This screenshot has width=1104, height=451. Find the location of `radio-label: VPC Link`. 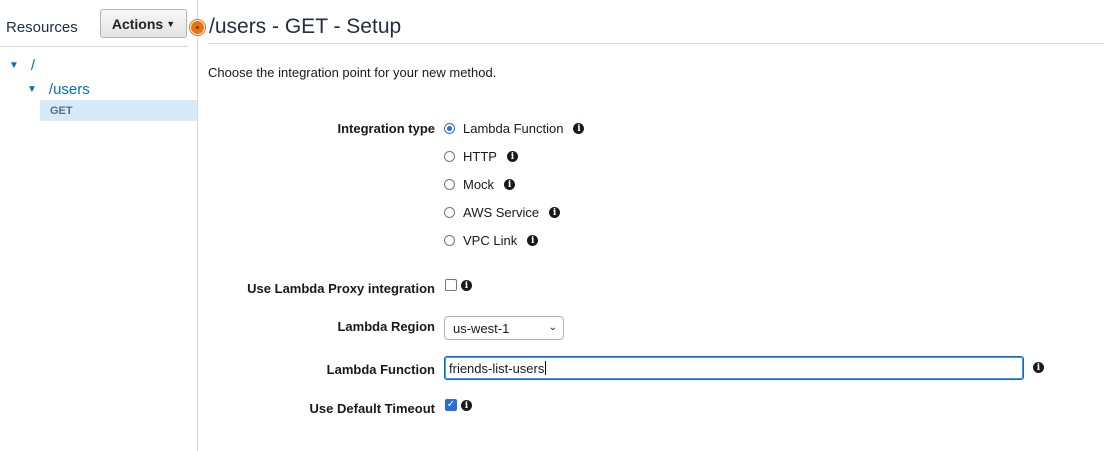

radio-label: VPC Link is located at coordinates (490, 240).